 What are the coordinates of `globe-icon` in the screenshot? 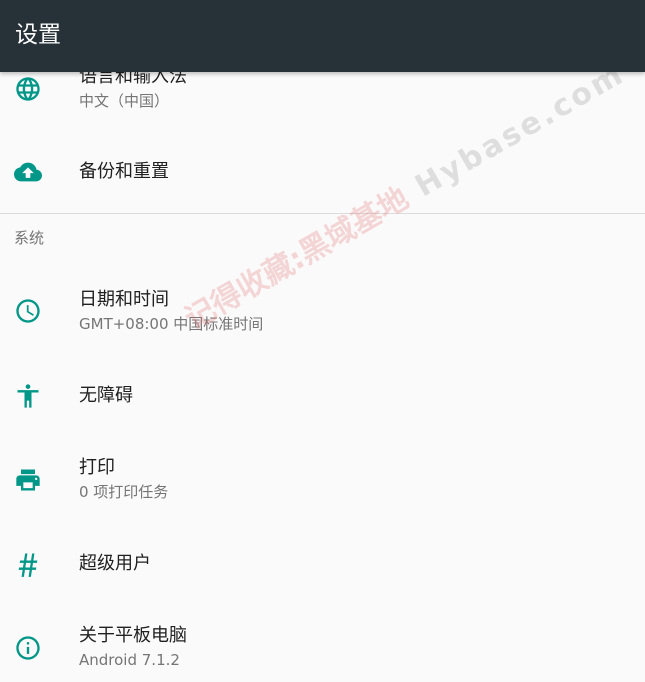 It's located at (28, 89).